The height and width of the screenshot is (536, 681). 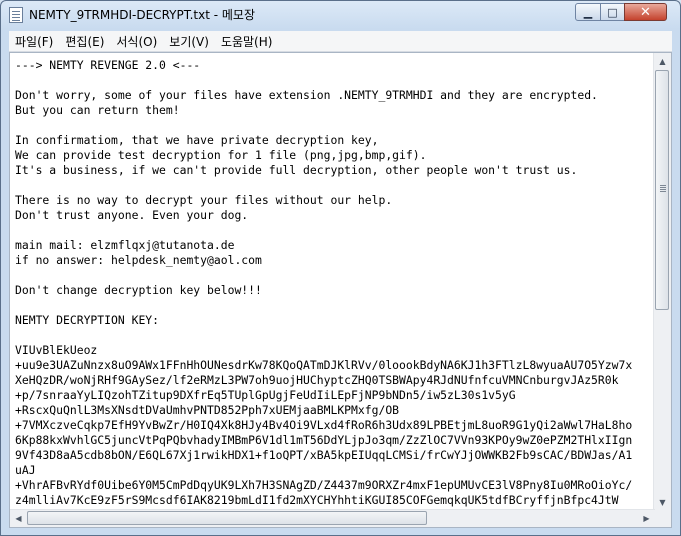 What do you see at coordinates (662, 518) in the screenshot?
I see `scrollbar-corner` at bounding box center [662, 518].